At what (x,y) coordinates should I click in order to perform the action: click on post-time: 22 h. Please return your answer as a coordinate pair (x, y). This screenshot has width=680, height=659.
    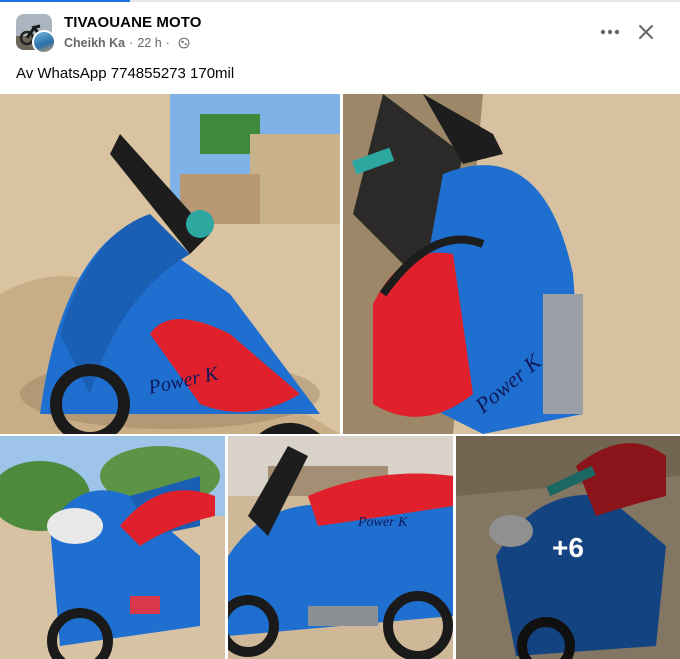
    Looking at the image, I should click on (149, 43).